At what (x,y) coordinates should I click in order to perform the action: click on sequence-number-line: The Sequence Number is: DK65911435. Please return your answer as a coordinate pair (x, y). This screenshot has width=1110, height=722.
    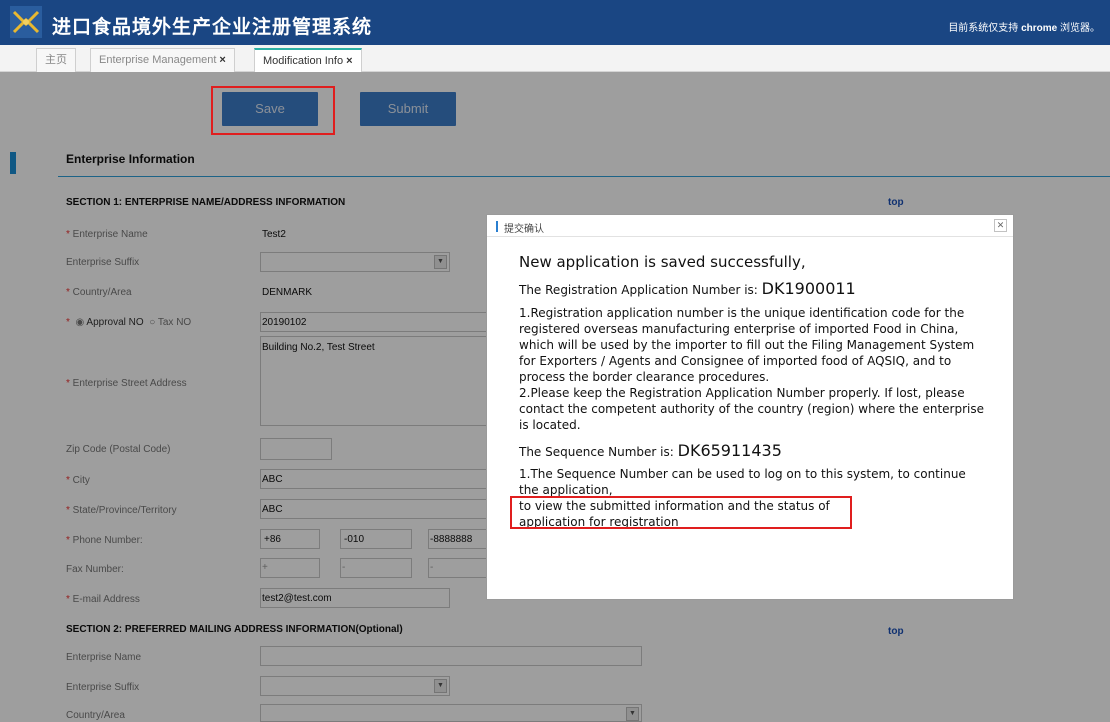
    Looking at the image, I should click on (650, 450).